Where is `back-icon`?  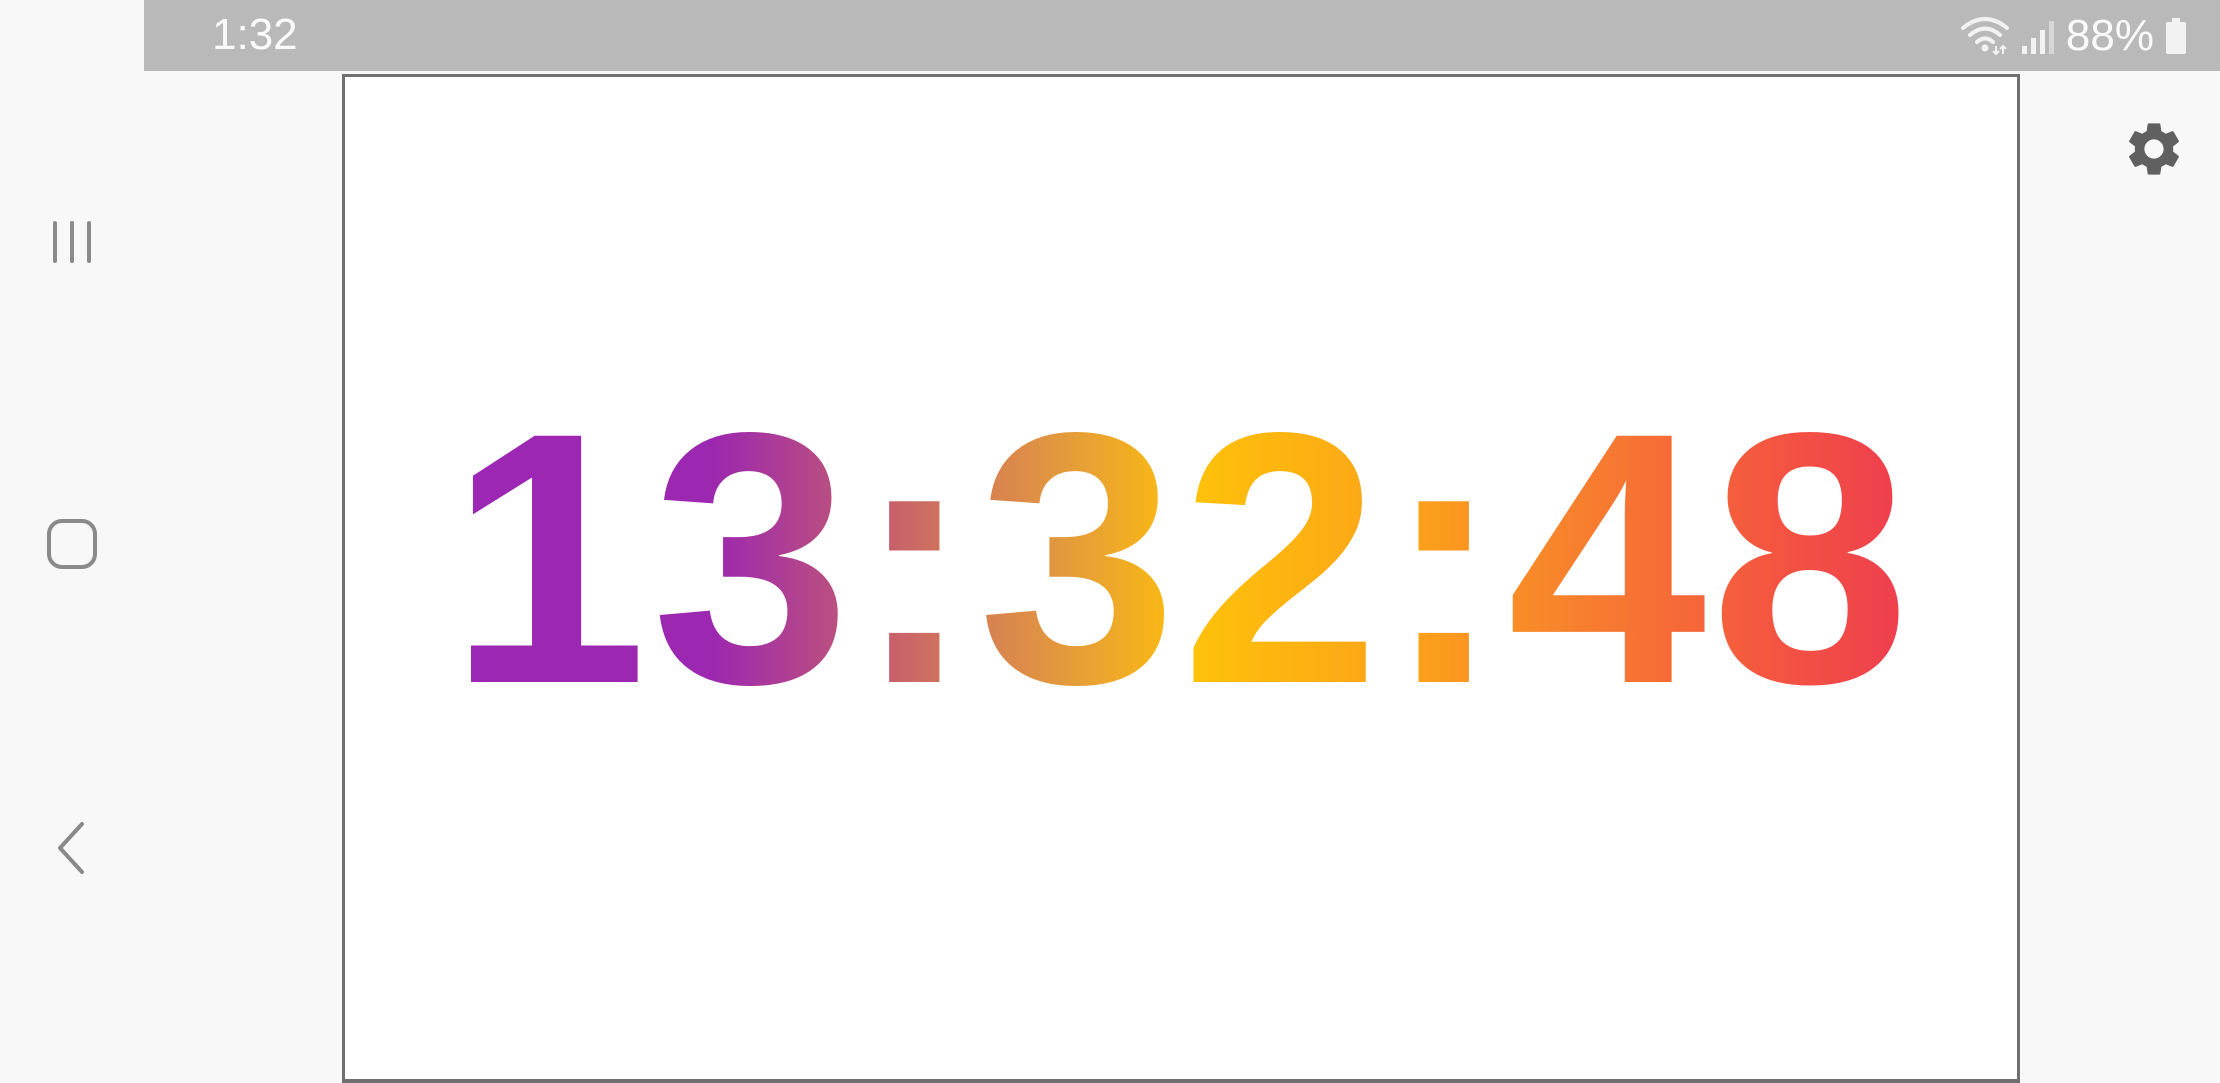
back-icon is located at coordinates (71, 848).